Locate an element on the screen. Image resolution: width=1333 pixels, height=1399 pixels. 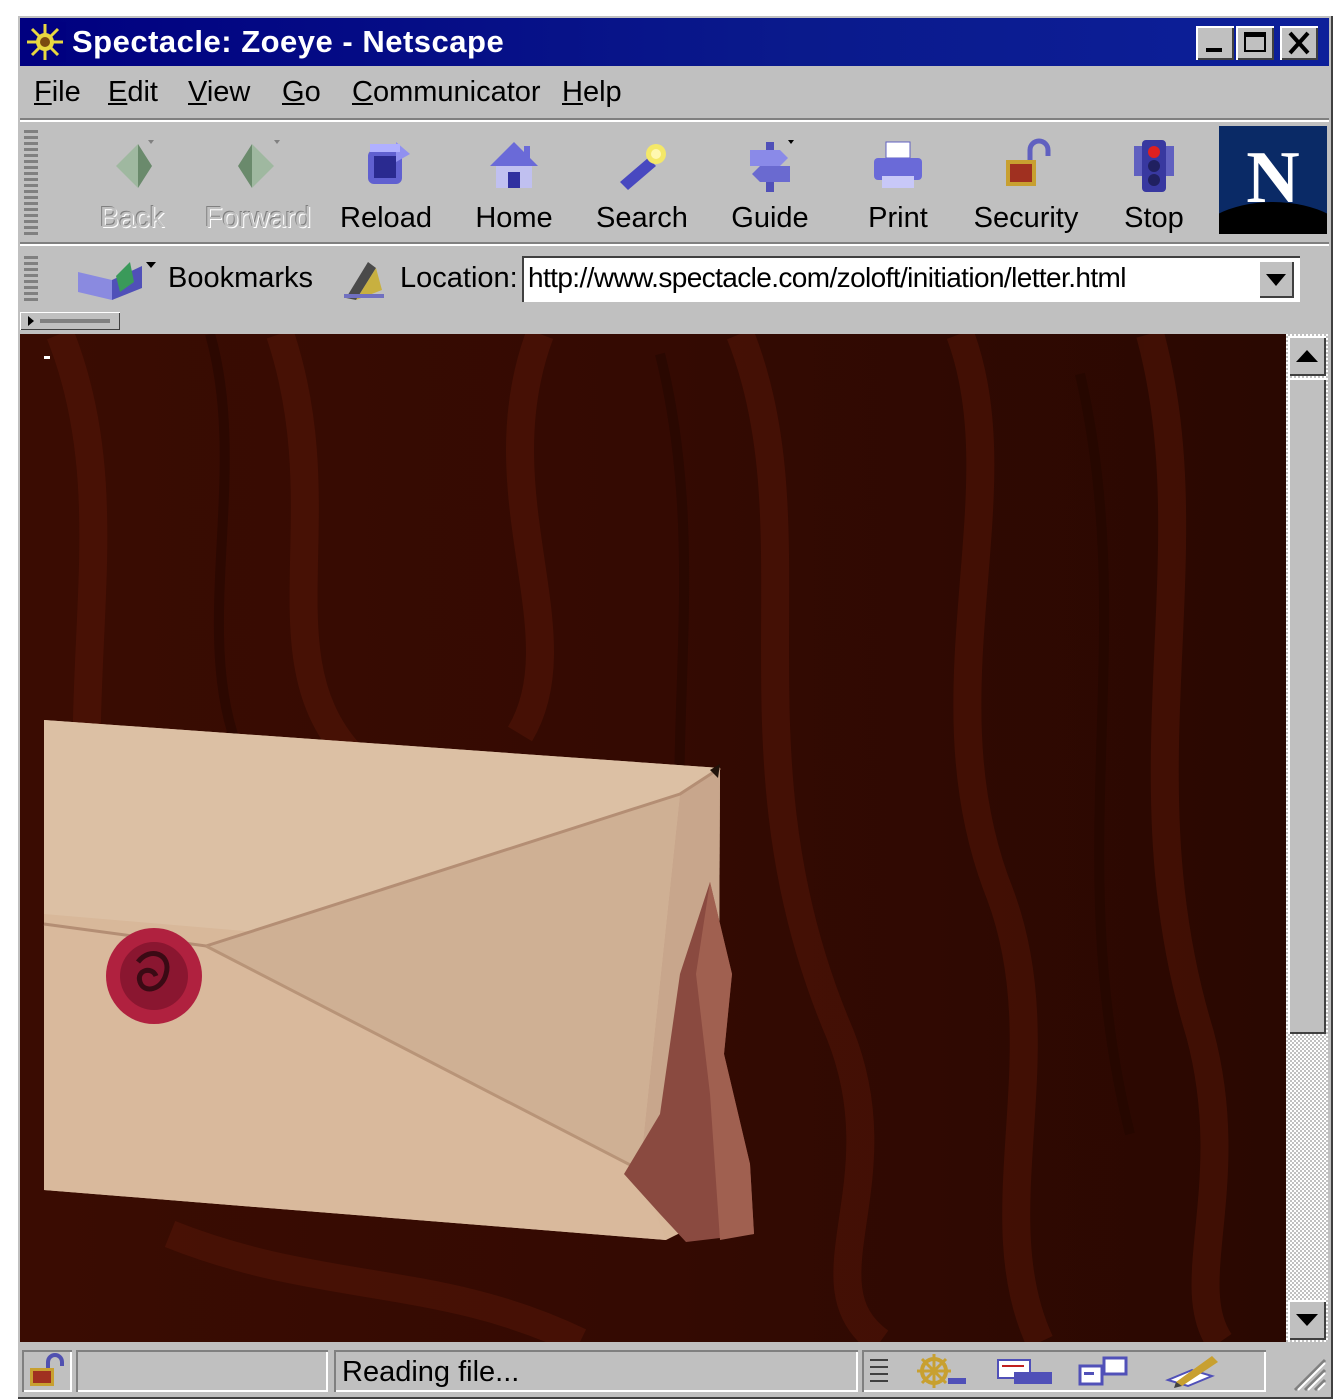
menu-separator is located at coordinates (674, 120).